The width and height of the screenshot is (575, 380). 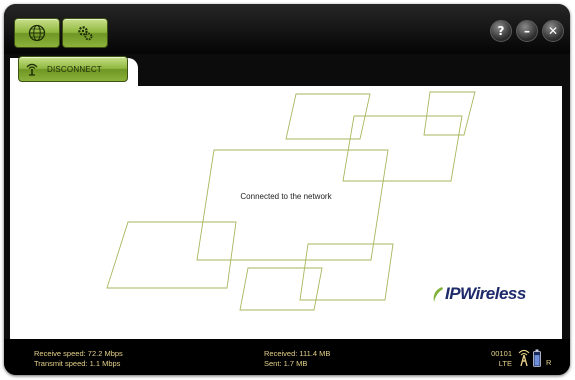 I want to click on minimize-button: –, so click(x=527, y=31).